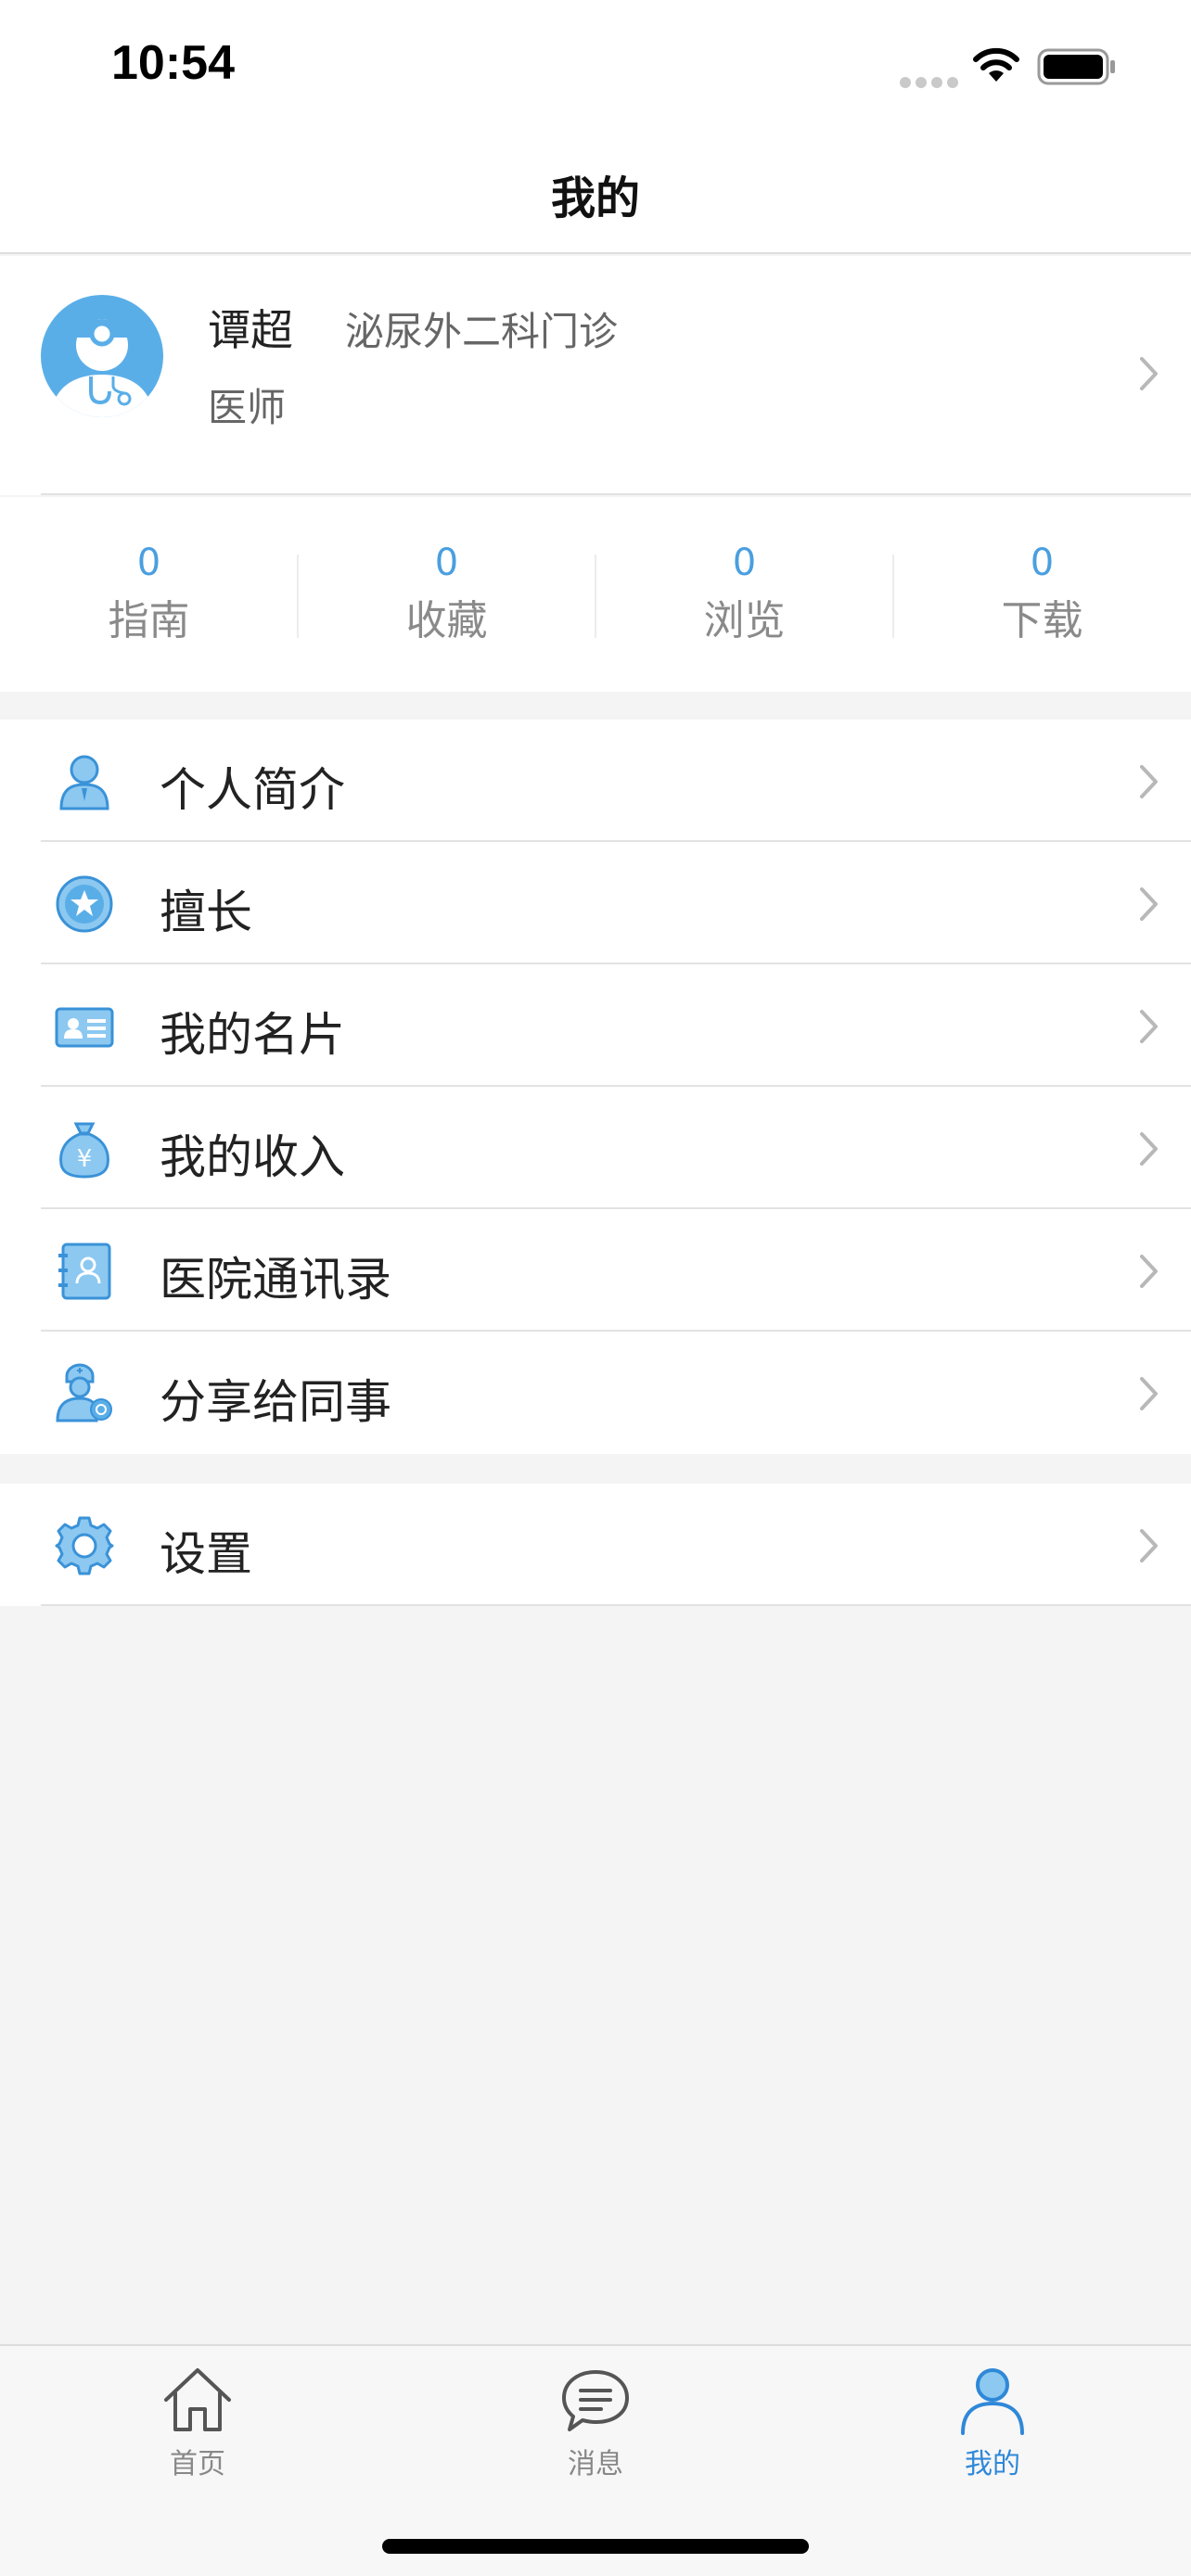 The image size is (1191, 2576). Describe the element at coordinates (252, 790) in the screenshot. I see `menu-item-label: 个人简介` at that location.